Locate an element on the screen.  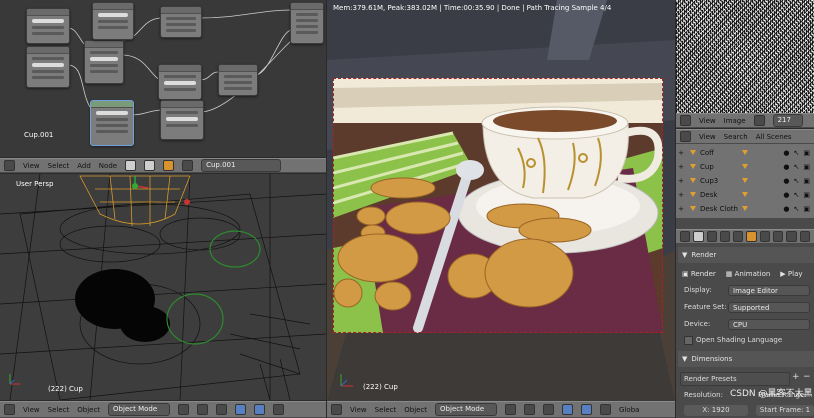
outliner-row: + Coff ● ↖ ▣ is located at coordinates (745, 152).